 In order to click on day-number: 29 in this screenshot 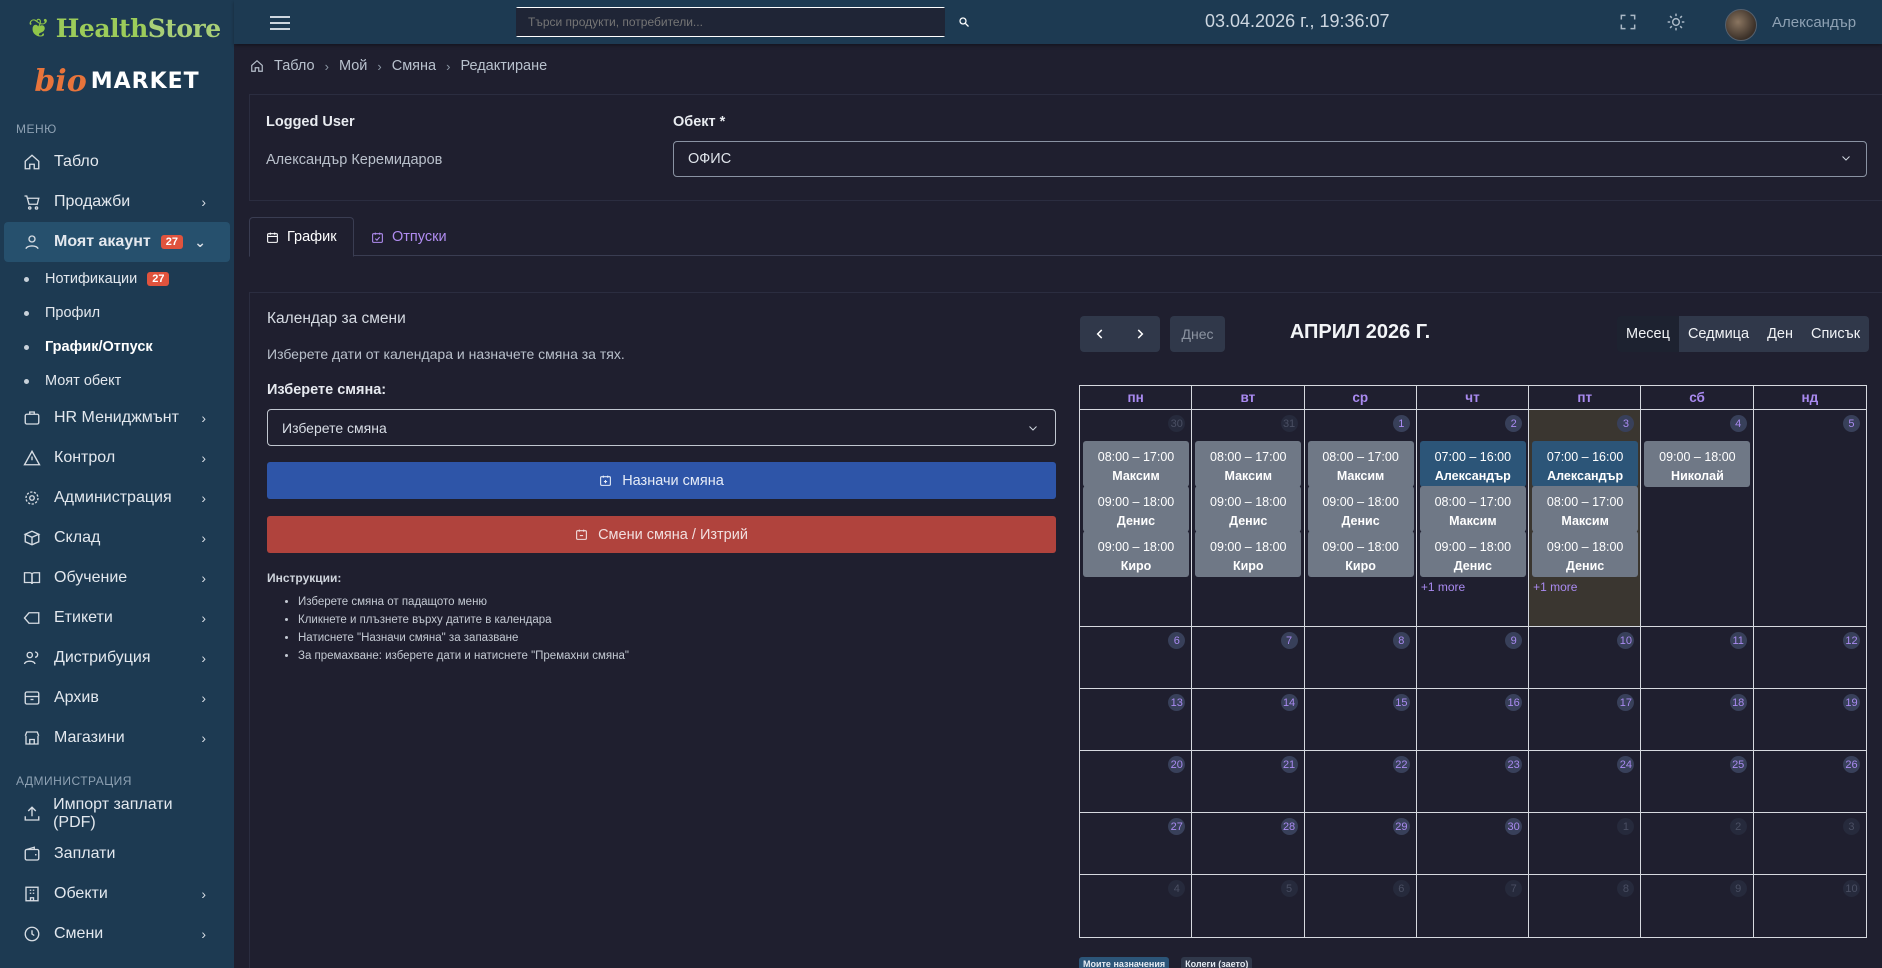, I will do `click(1401, 826)`.